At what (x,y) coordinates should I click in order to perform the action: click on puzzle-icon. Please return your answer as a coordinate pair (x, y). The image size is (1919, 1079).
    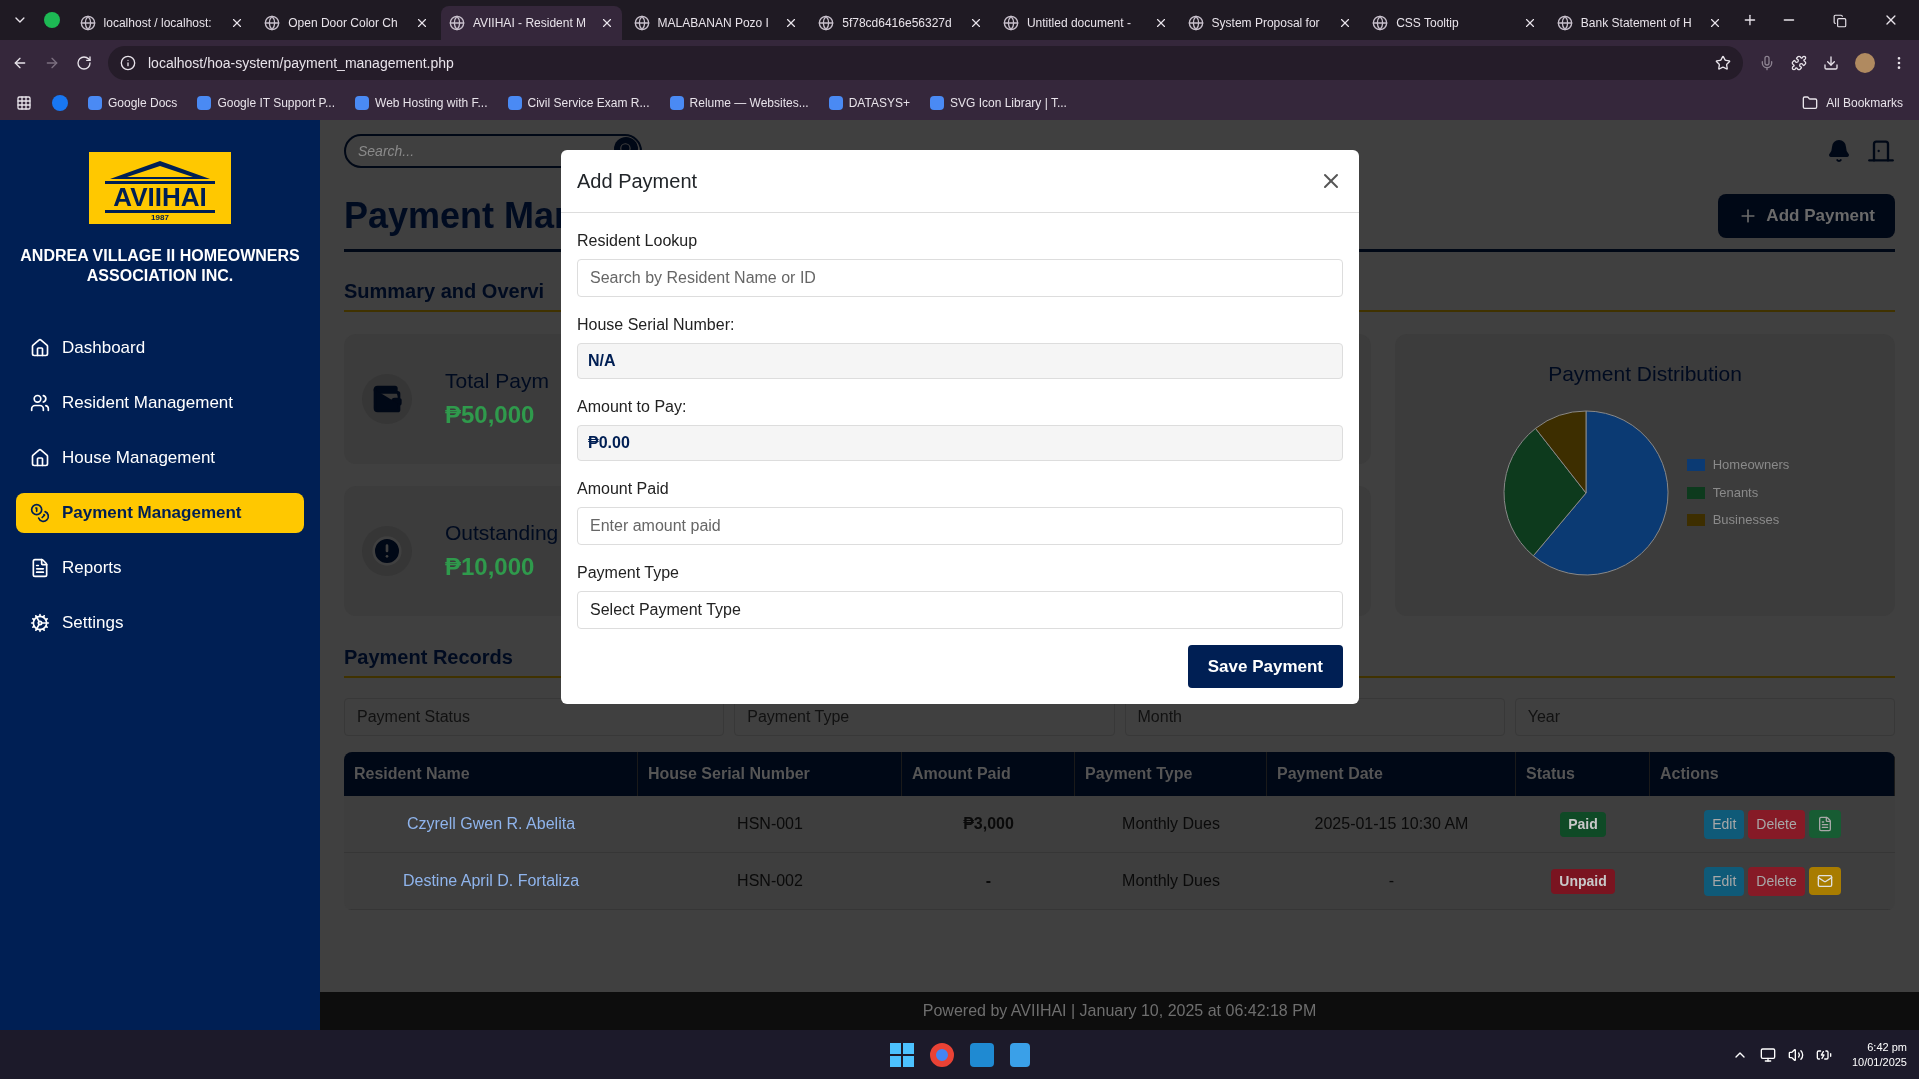
    Looking at the image, I should click on (1799, 63).